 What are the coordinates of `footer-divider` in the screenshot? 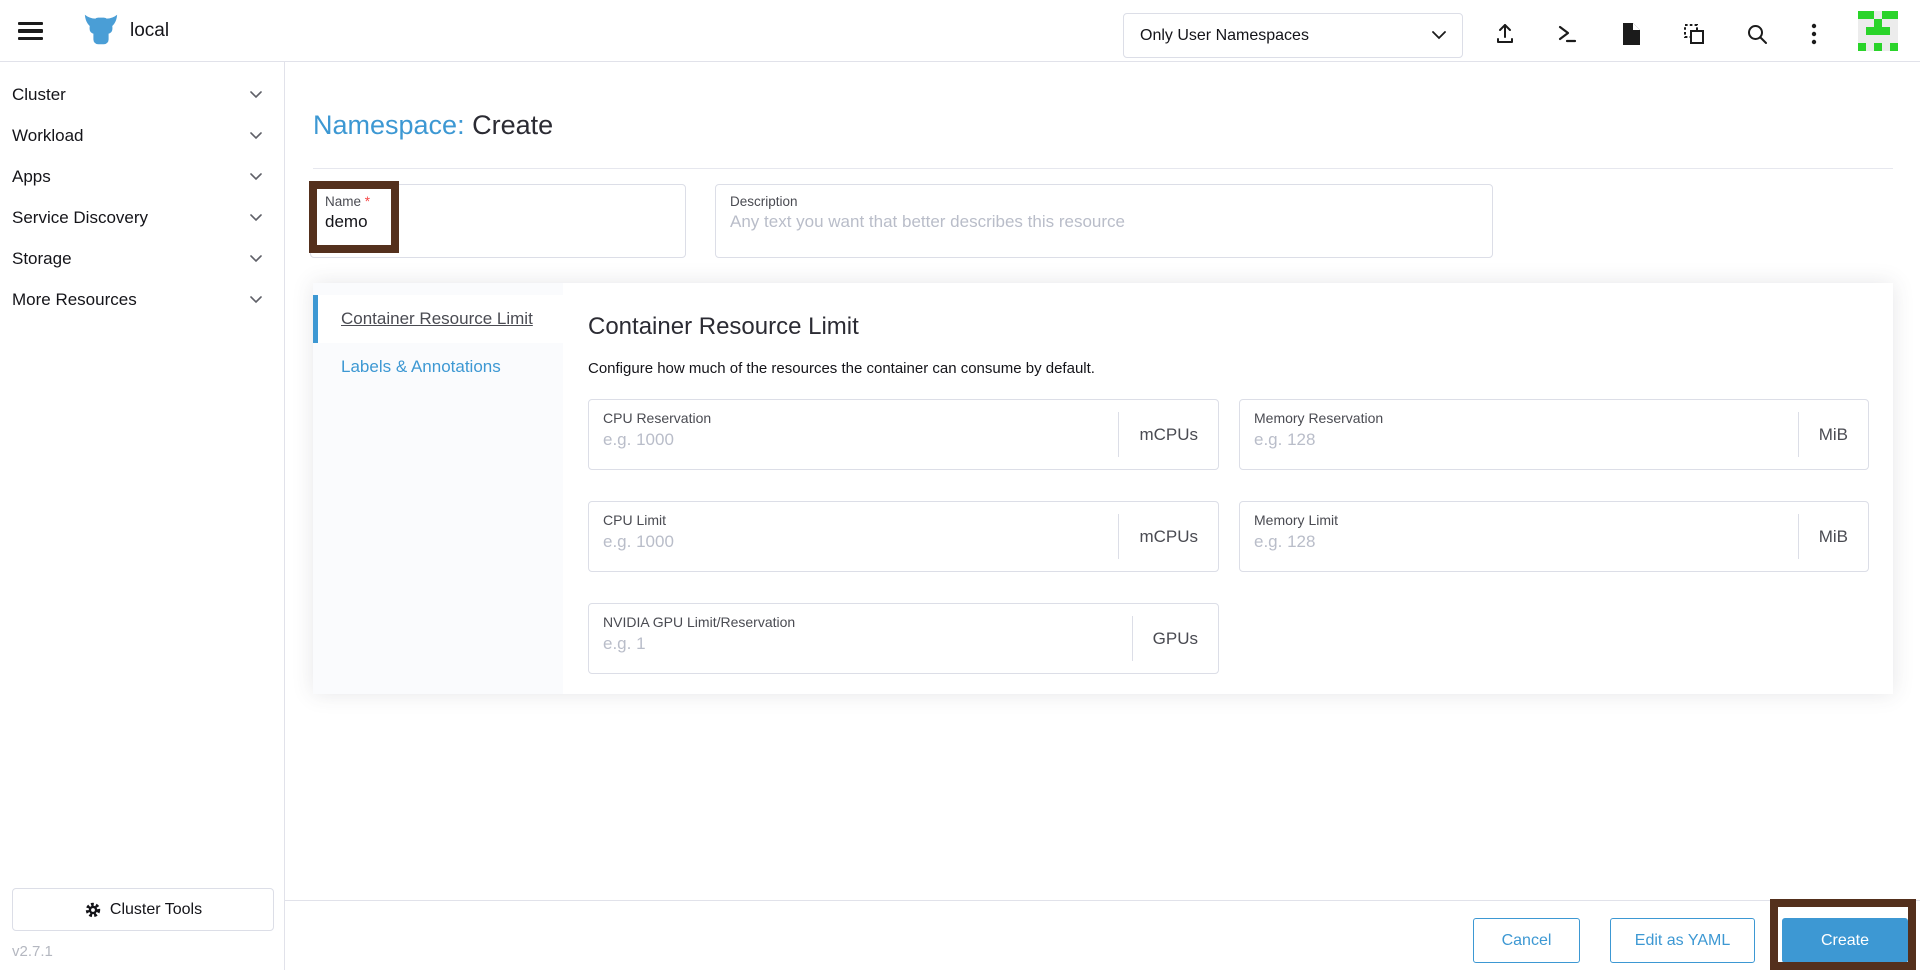 It's located at (1102, 900).